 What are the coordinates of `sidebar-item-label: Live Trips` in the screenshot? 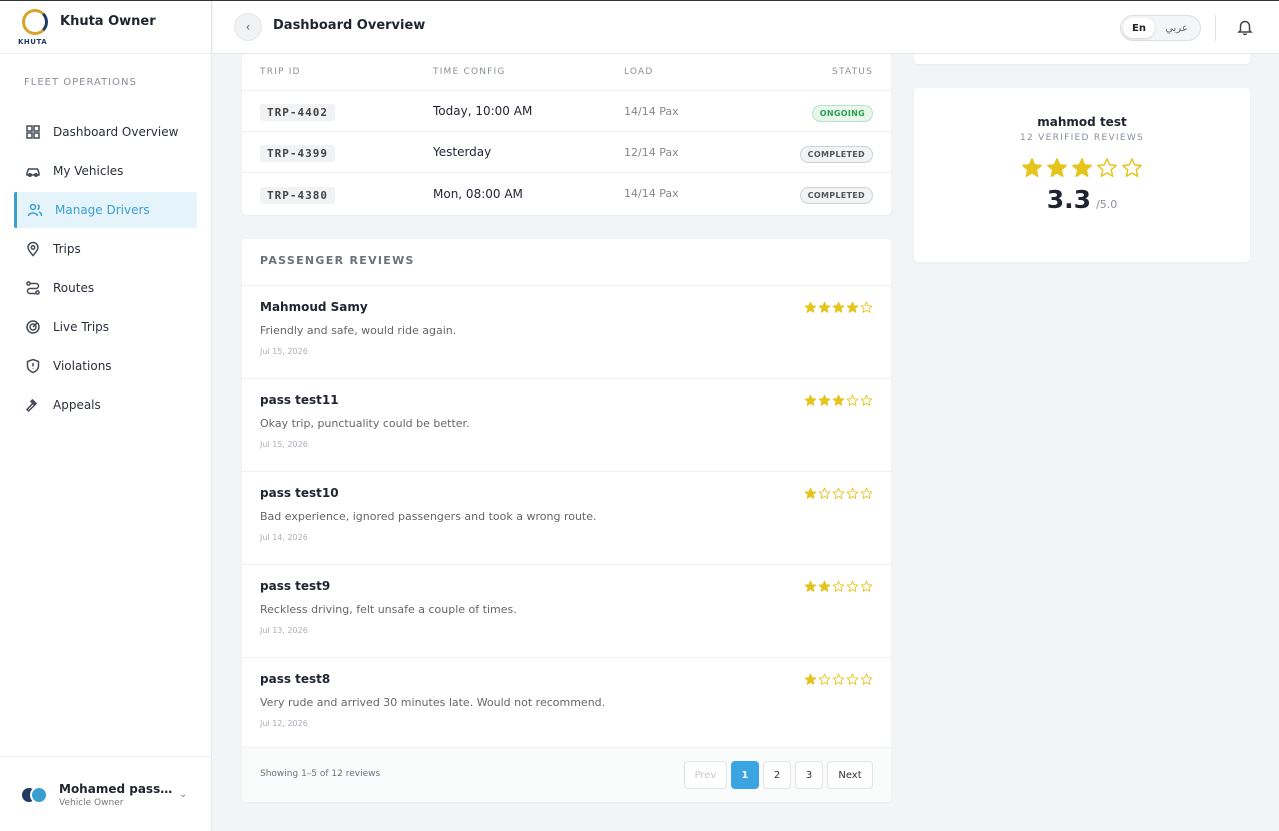 It's located at (81, 327).